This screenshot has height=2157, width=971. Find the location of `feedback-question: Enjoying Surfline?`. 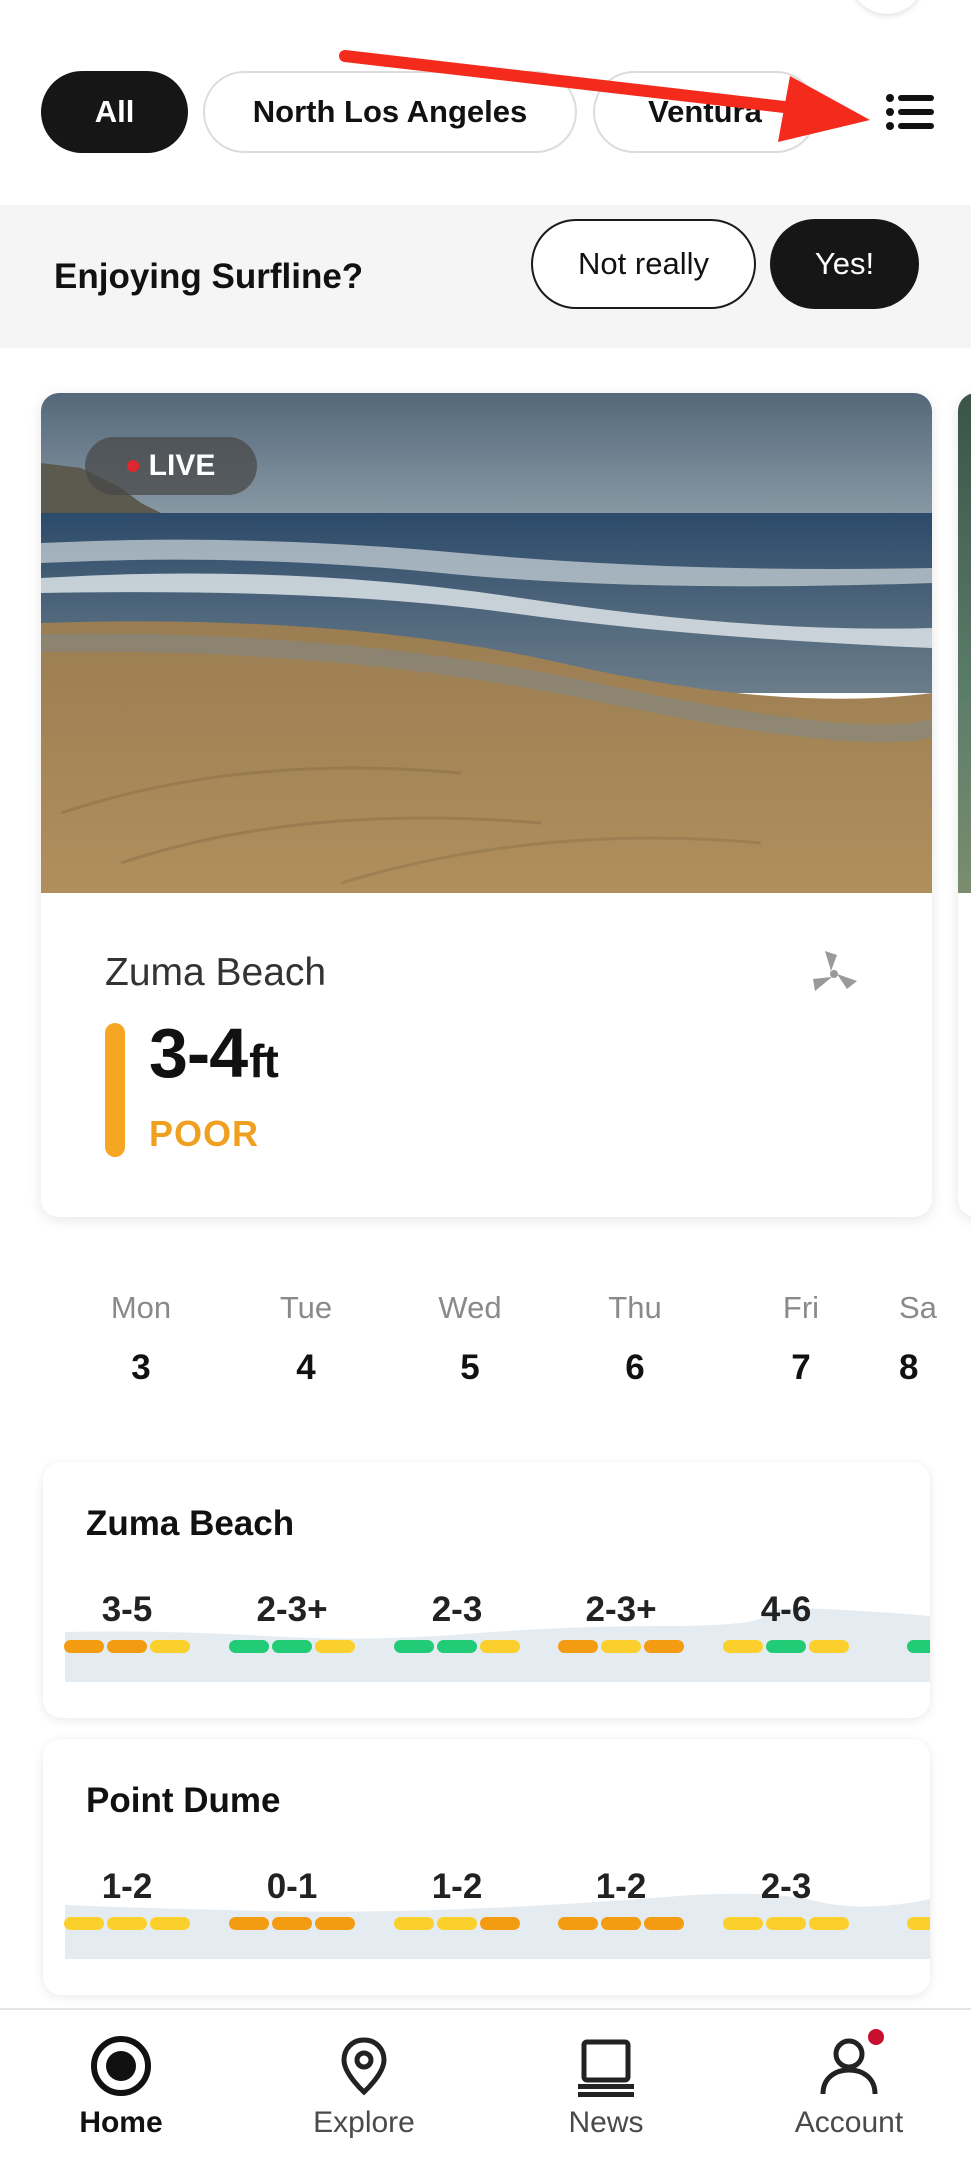

feedback-question: Enjoying Surfline? is located at coordinates (209, 276).